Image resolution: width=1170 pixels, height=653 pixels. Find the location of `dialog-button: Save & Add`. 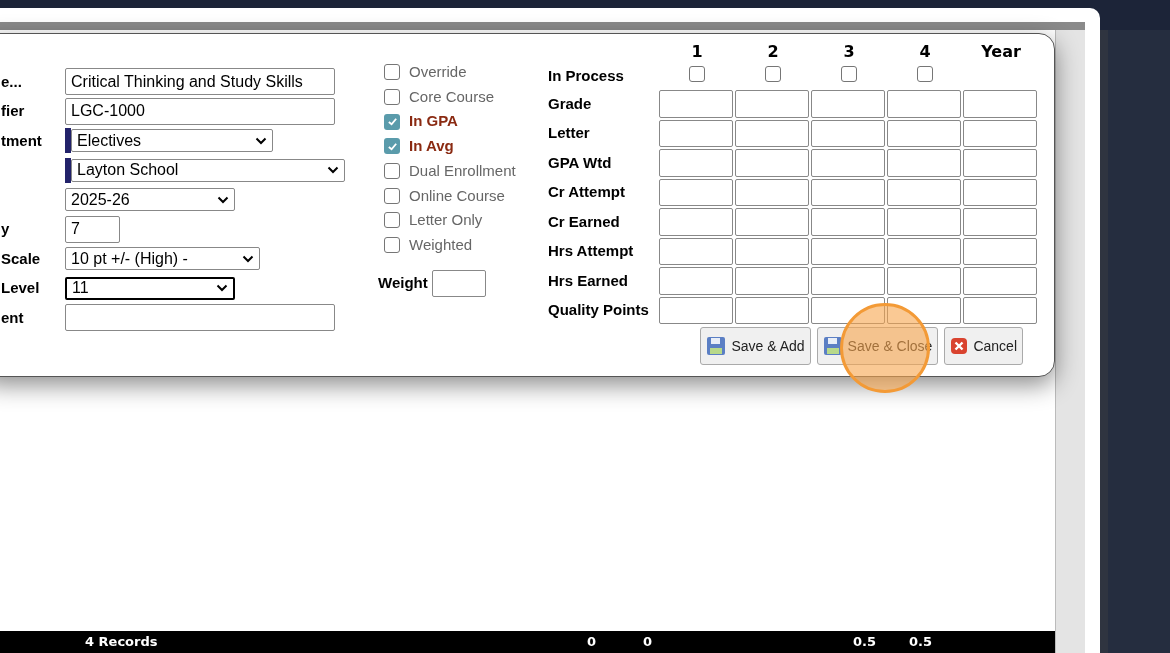

dialog-button: Save & Add is located at coordinates (755, 346).